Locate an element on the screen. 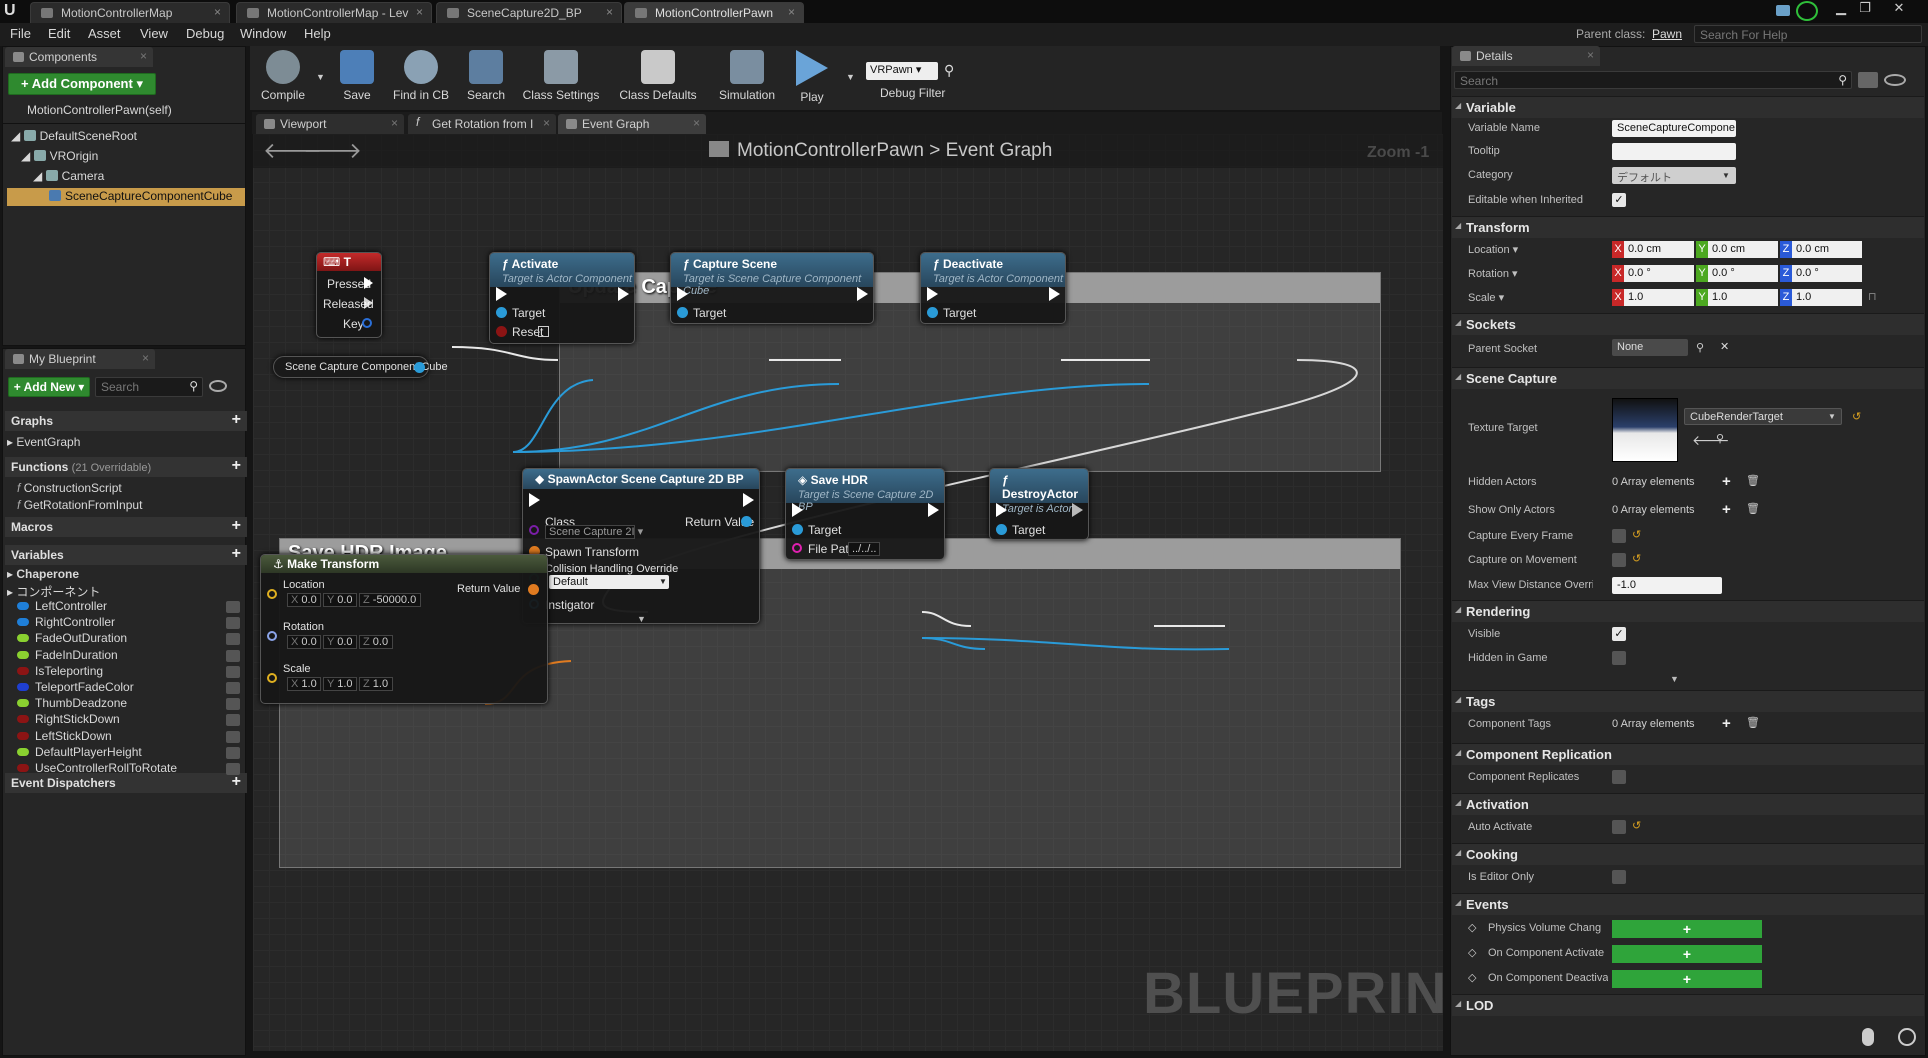 This screenshot has height=1058, width=1928. tree-item-scenecapturecomponentcube: SceneCaptureComponentCube is located at coordinates (126, 197).